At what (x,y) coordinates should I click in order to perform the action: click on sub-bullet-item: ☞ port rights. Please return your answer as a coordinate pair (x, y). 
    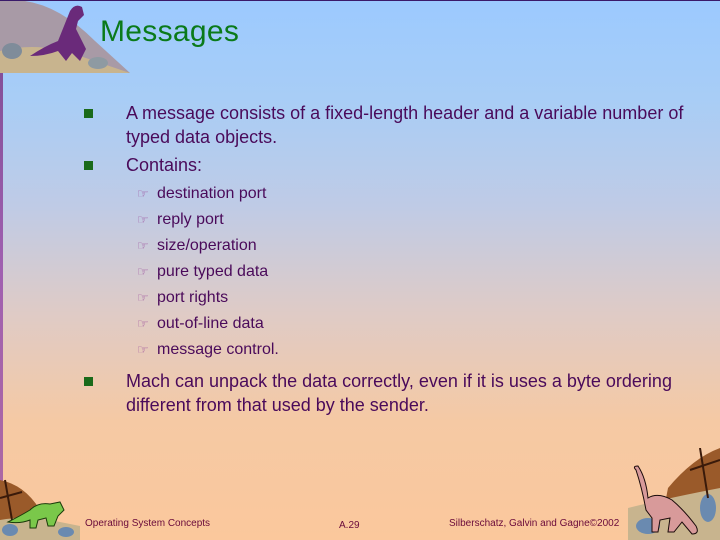
    Looking at the image, I should click on (410, 298).